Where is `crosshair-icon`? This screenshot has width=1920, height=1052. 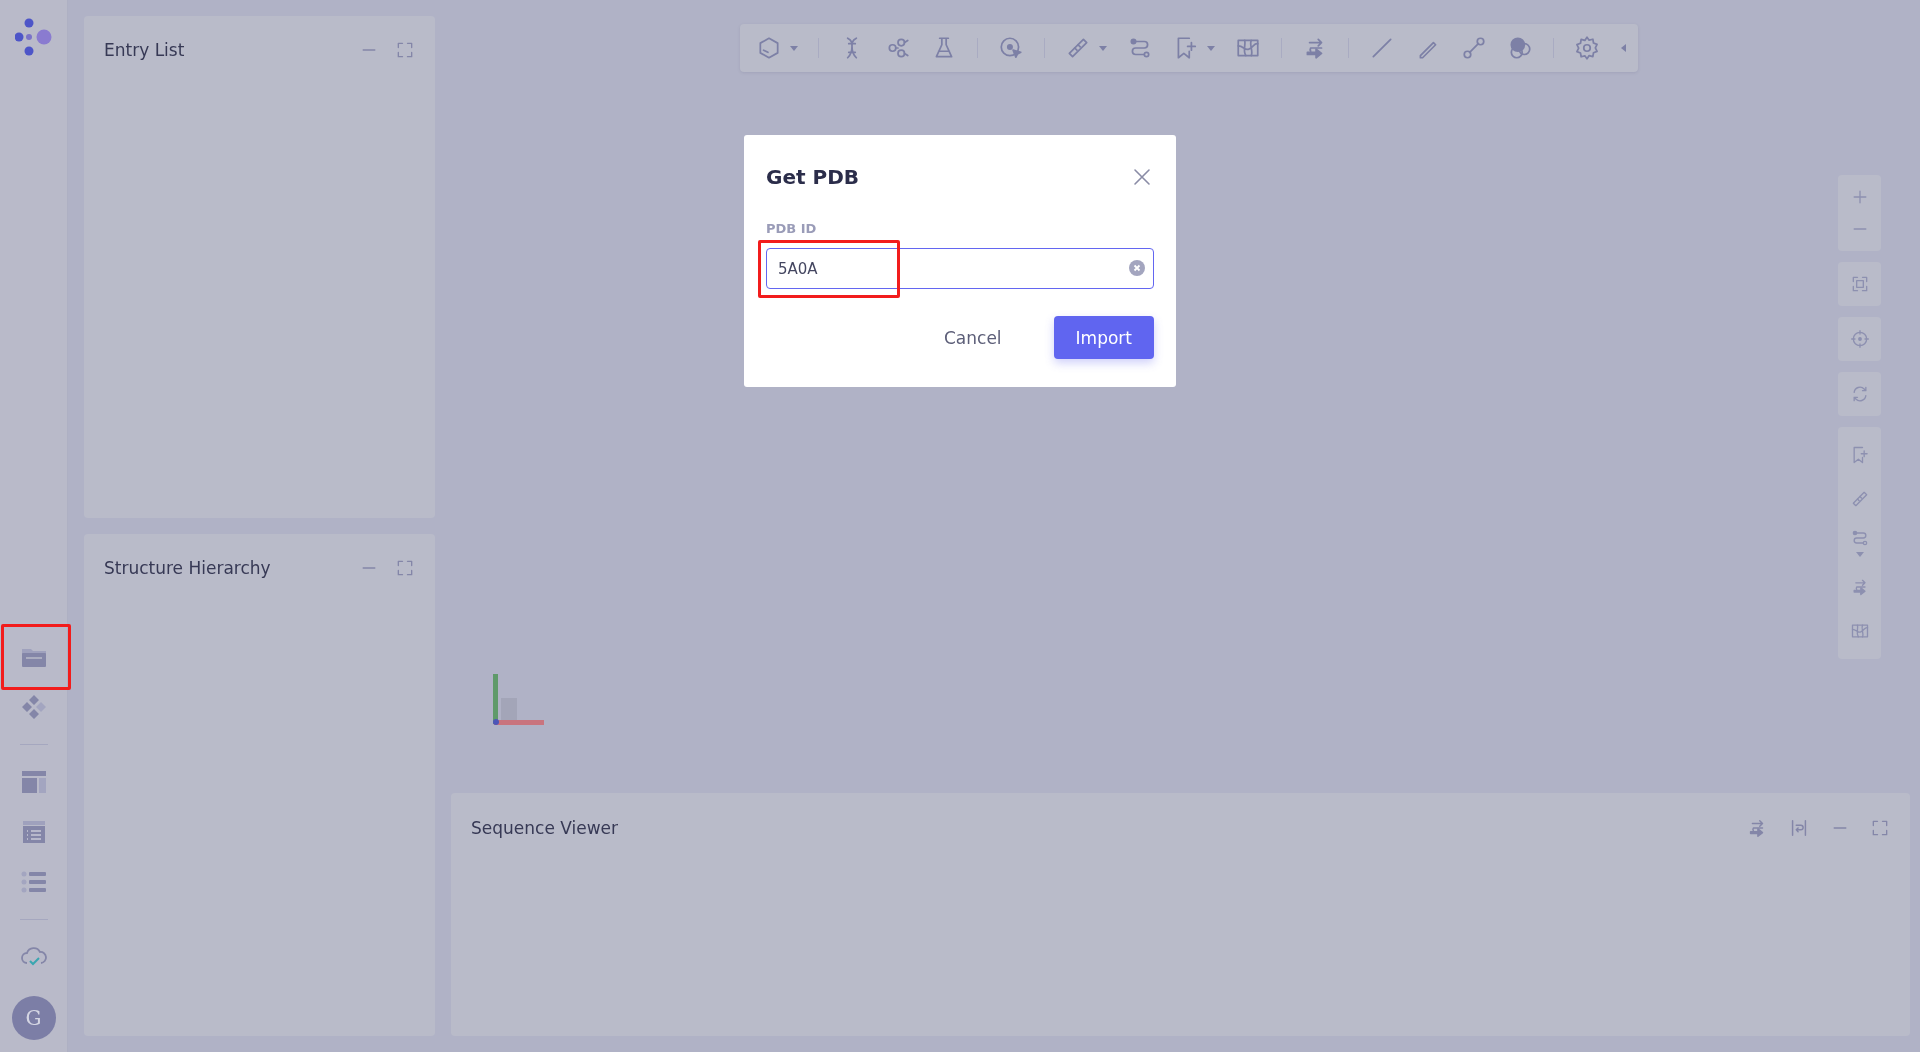 crosshair-icon is located at coordinates (1859, 339).